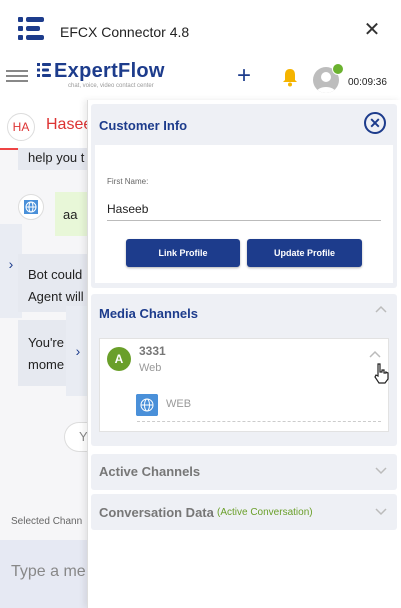  What do you see at coordinates (31, 28) in the screenshot?
I see `app-logo-icon` at bounding box center [31, 28].